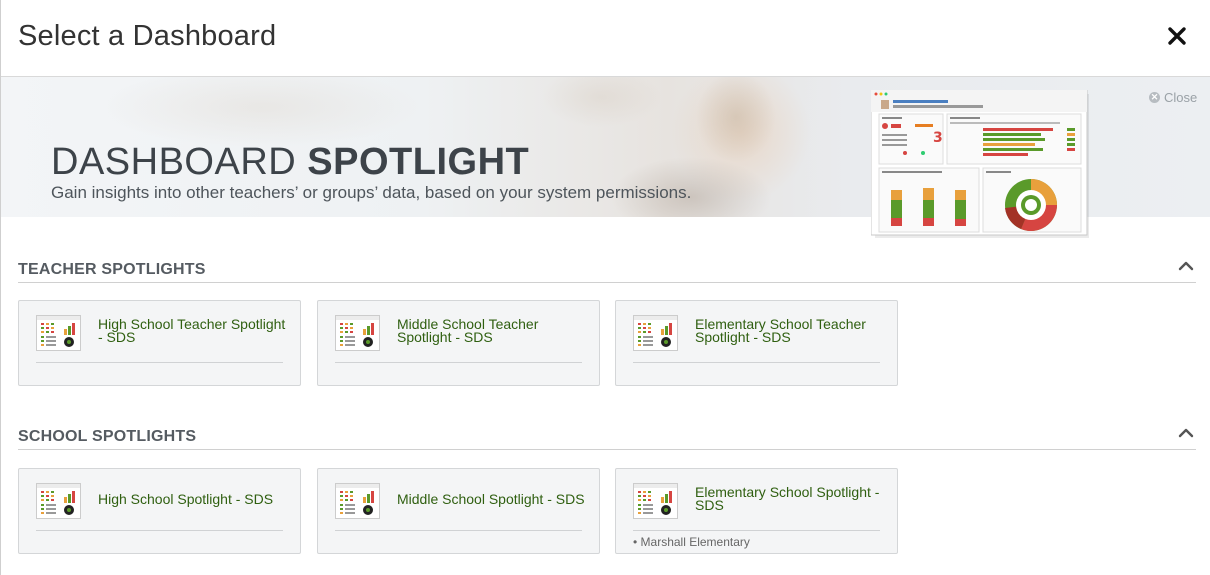 This screenshot has width=1210, height=575. I want to click on section-header: SCHOOL SPOTLIGHTS, so click(607, 438).